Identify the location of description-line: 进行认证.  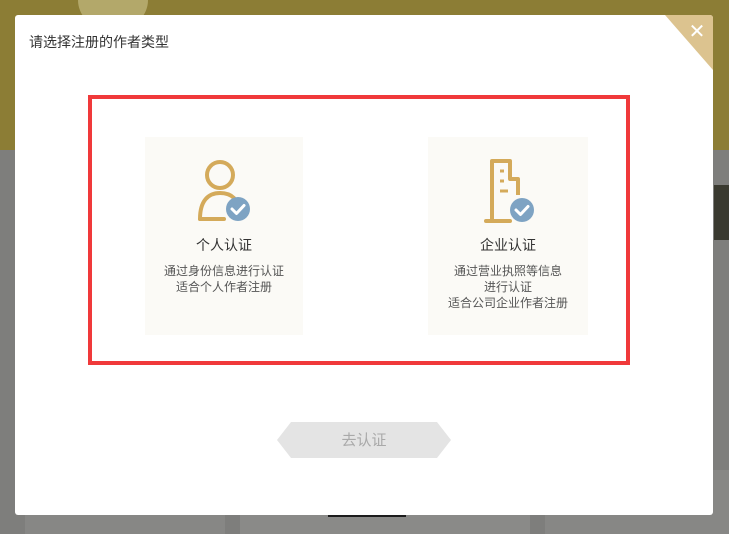
(507, 287).